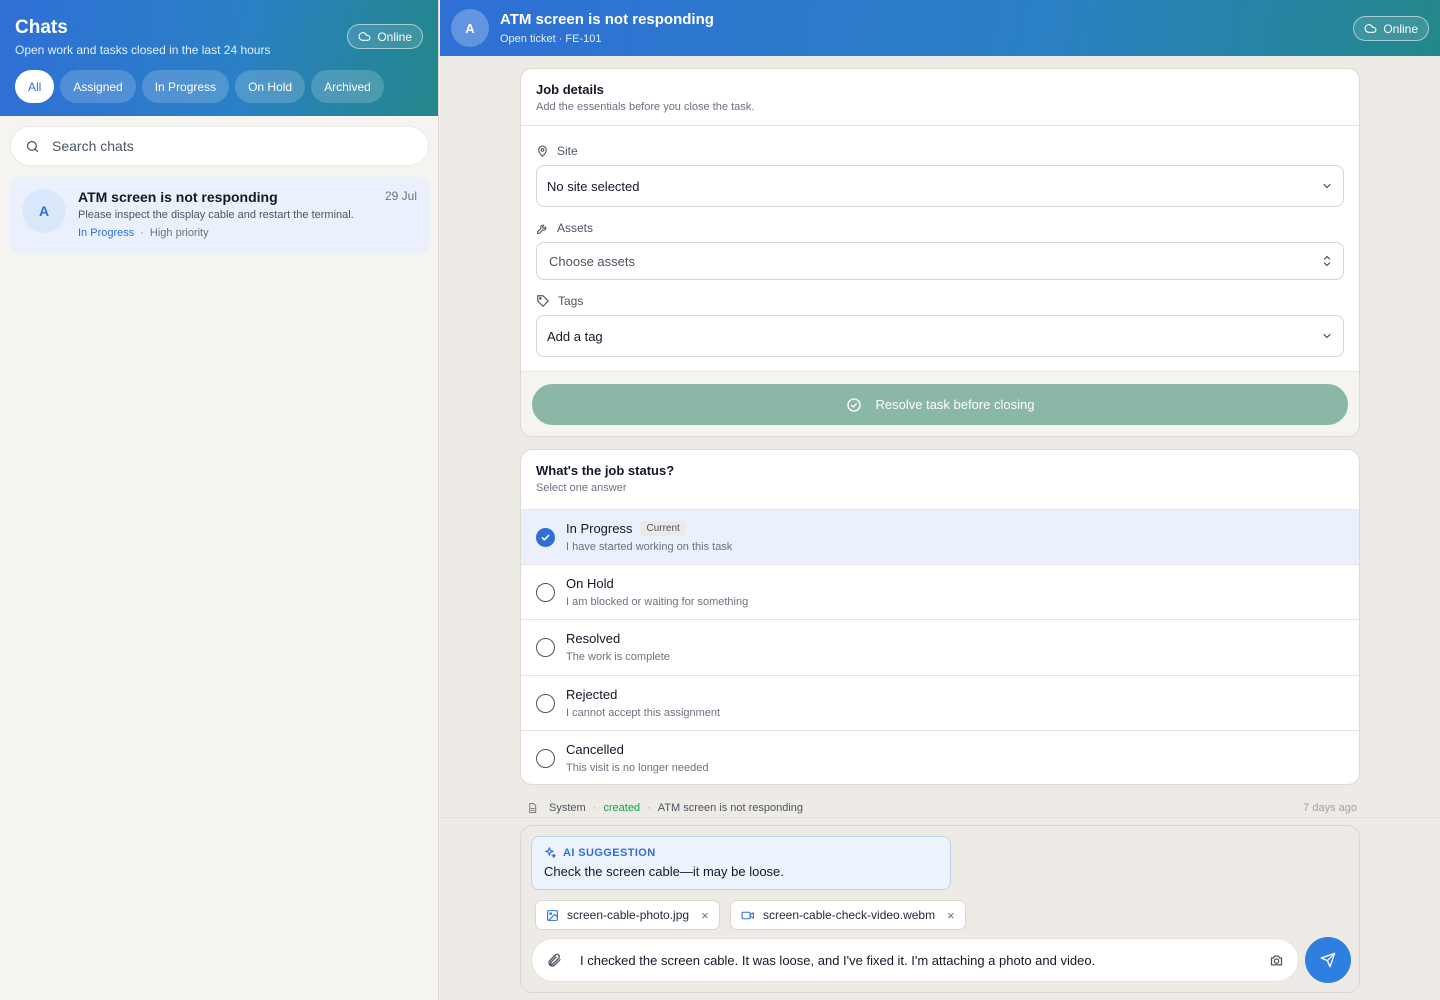 The height and width of the screenshot is (1000, 1440). Describe the element at coordinates (618, 657) in the screenshot. I see `option-description: The work is complete` at that location.